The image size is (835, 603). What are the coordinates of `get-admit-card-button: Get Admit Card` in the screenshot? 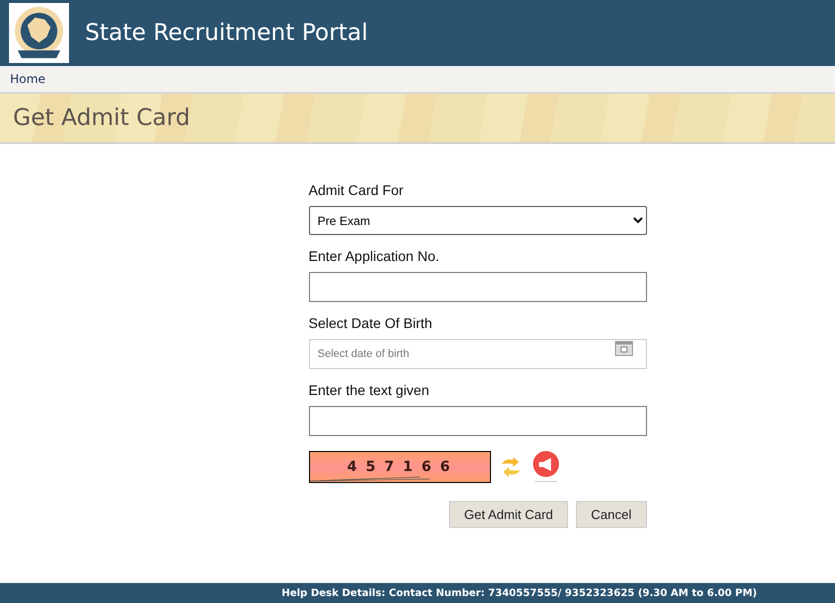 It's located at (508, 514).